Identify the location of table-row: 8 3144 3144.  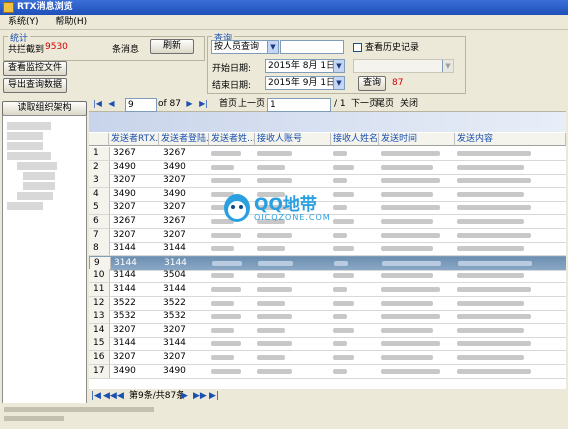
(327, 249).